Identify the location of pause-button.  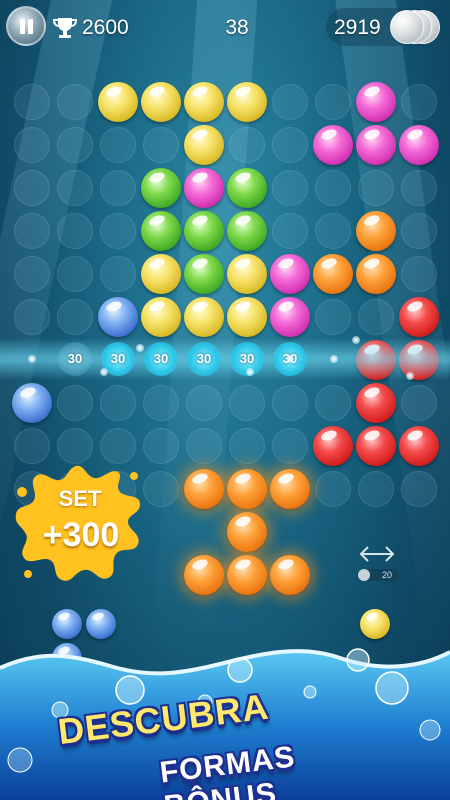
(26, 26).